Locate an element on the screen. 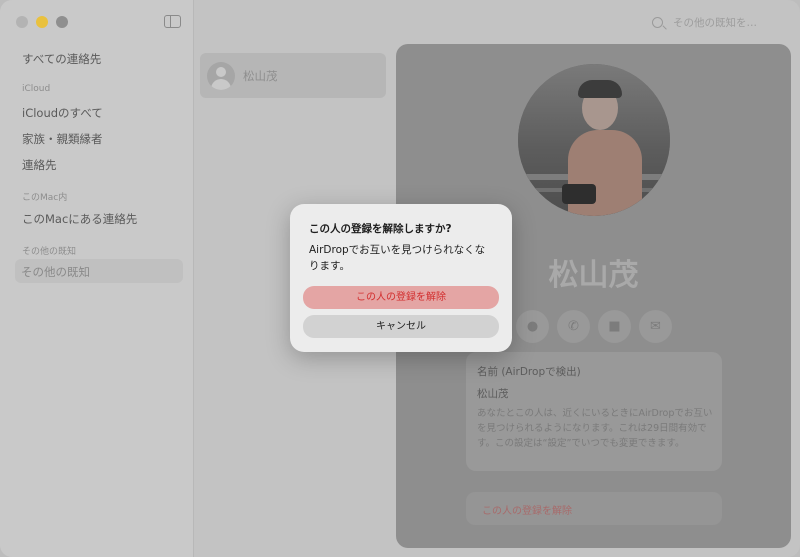 The height and width of the screenshot is (557, 800). sidebar-item-label: その他の既知 is located at coordinates (55, 272).